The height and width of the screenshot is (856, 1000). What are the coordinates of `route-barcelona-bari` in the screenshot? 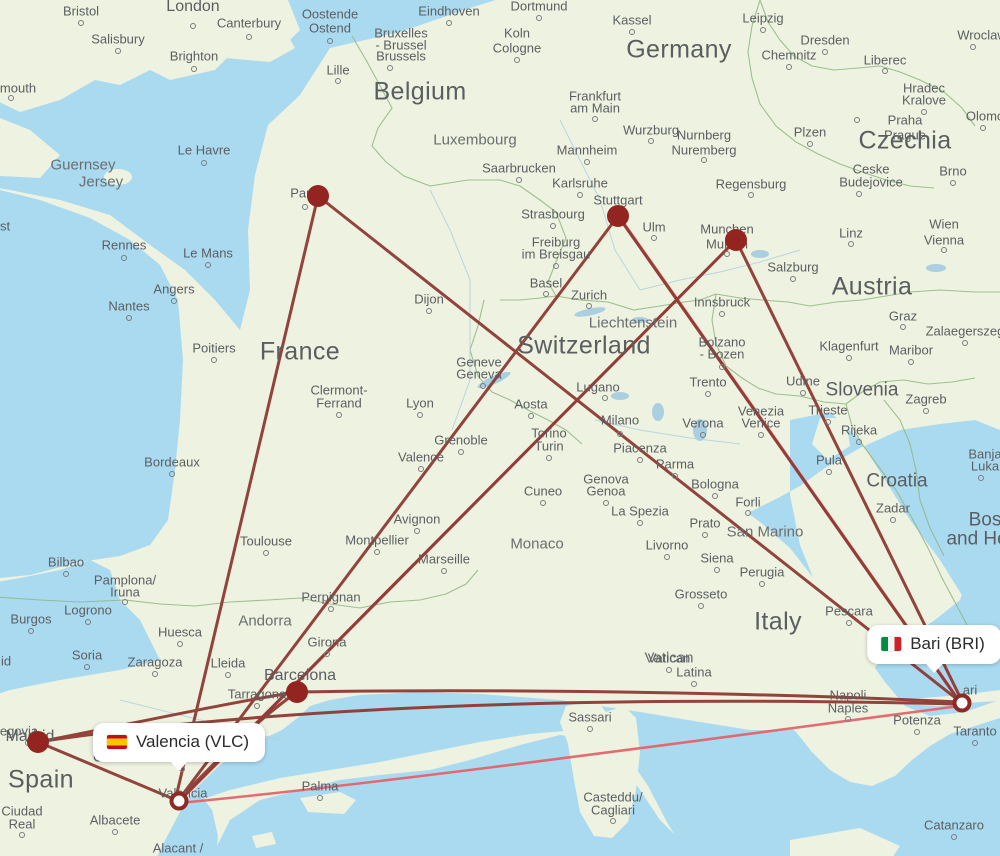 It's located at (628, 696).